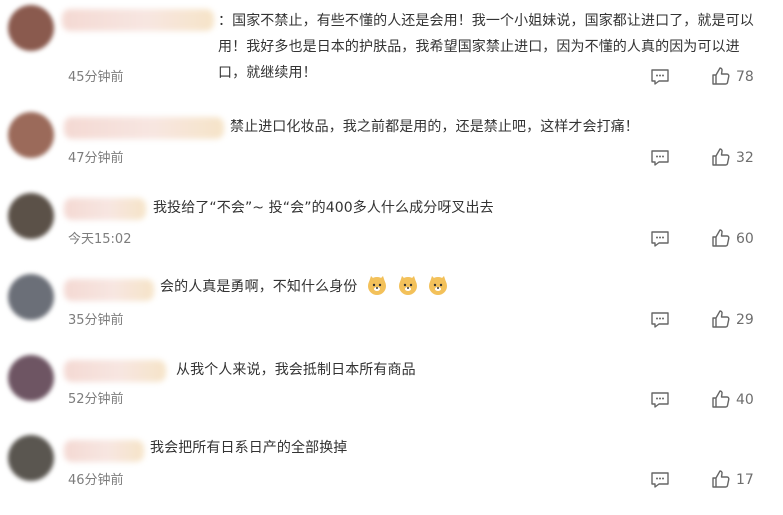  What do you see at coordinates (745, 77) in the screenshot?
I see `like-count: 78` at bounding box center [745, 77].